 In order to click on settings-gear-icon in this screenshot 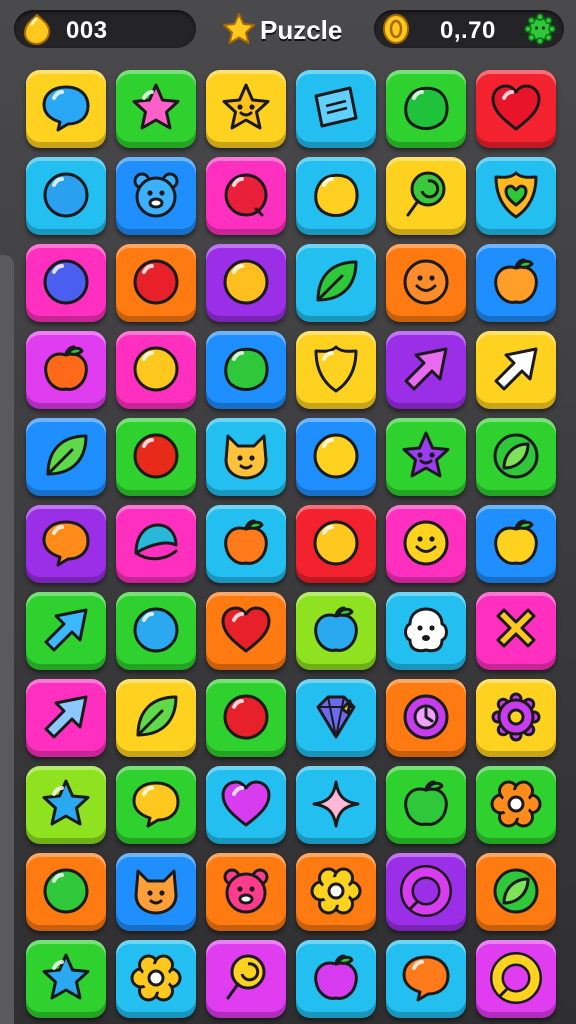, I will do `click(540, 29)`.